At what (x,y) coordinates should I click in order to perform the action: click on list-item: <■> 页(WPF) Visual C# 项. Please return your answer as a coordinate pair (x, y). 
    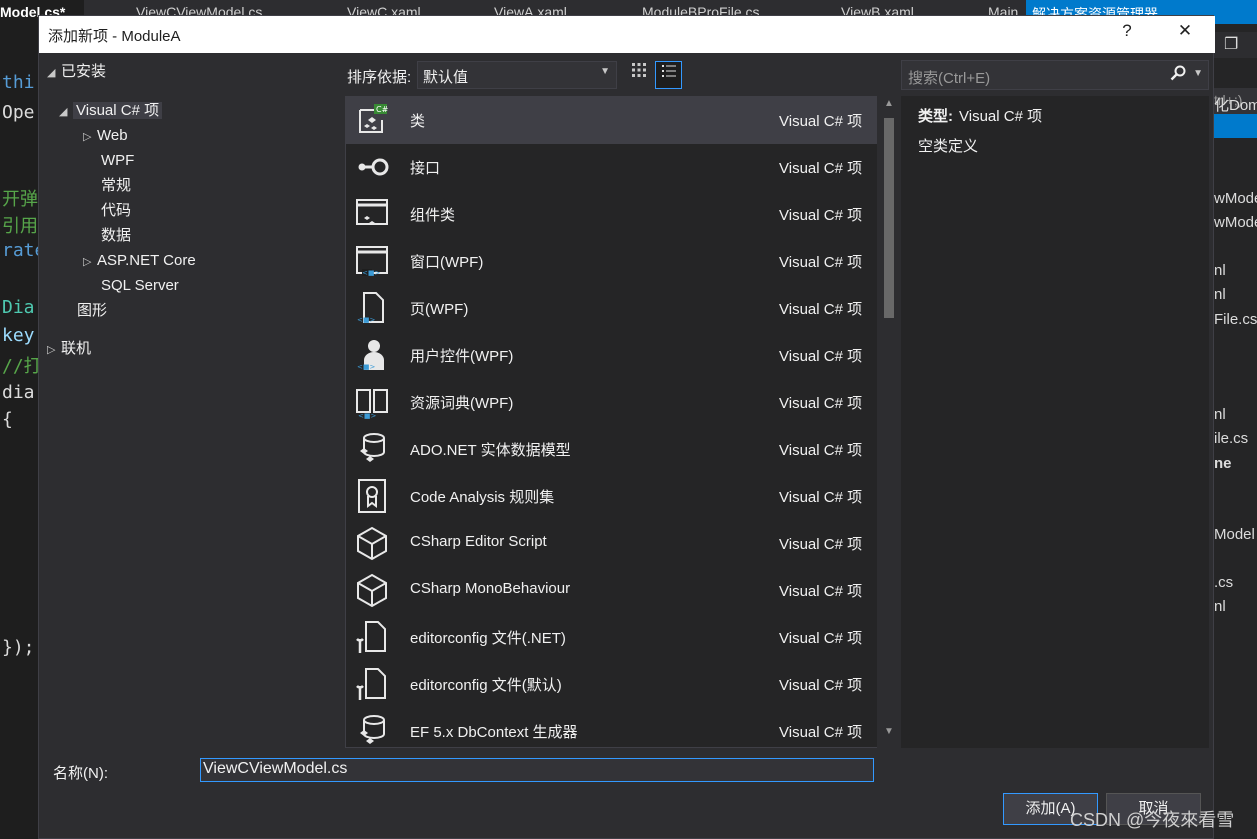
    Looking at the image, I should click on (612, 308).